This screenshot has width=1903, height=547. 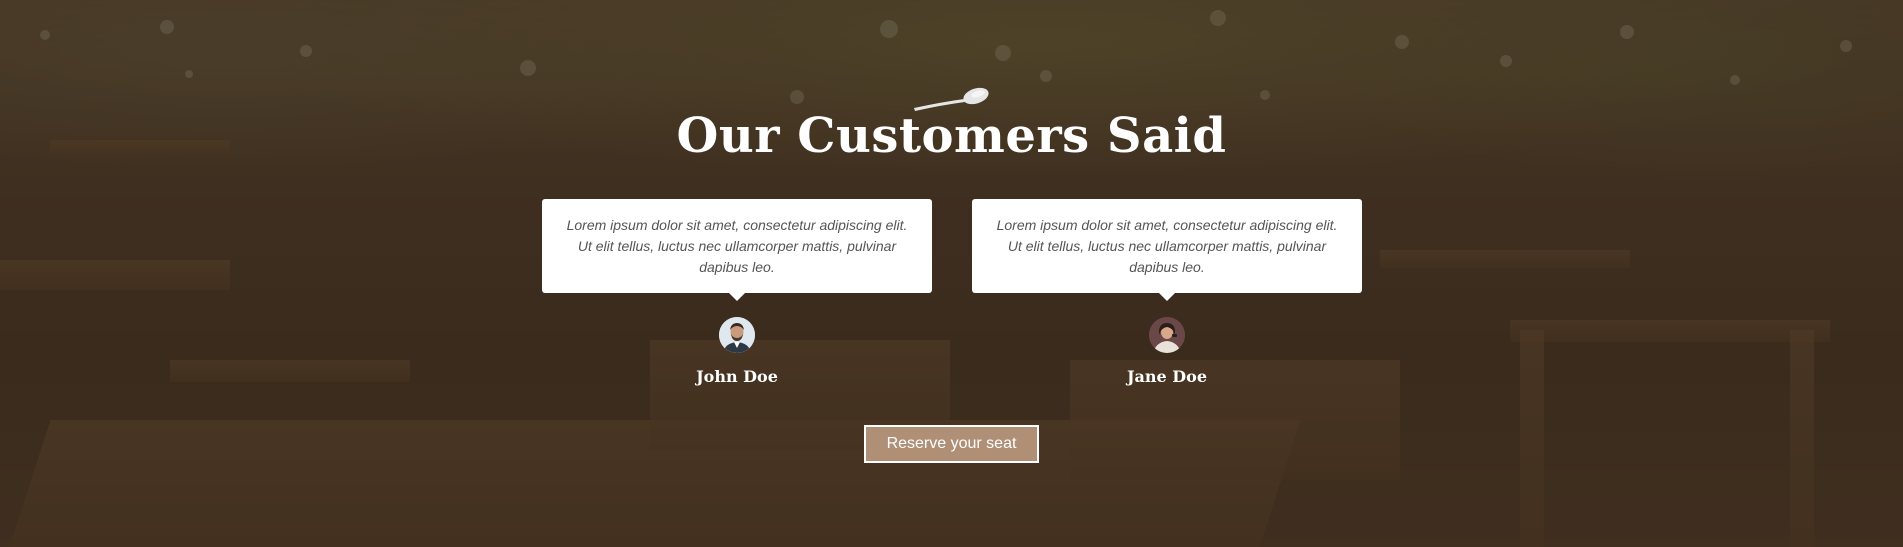 What do you see at coordinates (1167, 376) in the screenshot?
I see `testimonial-author: Jane Doe` at bounding box center [1167, 376].